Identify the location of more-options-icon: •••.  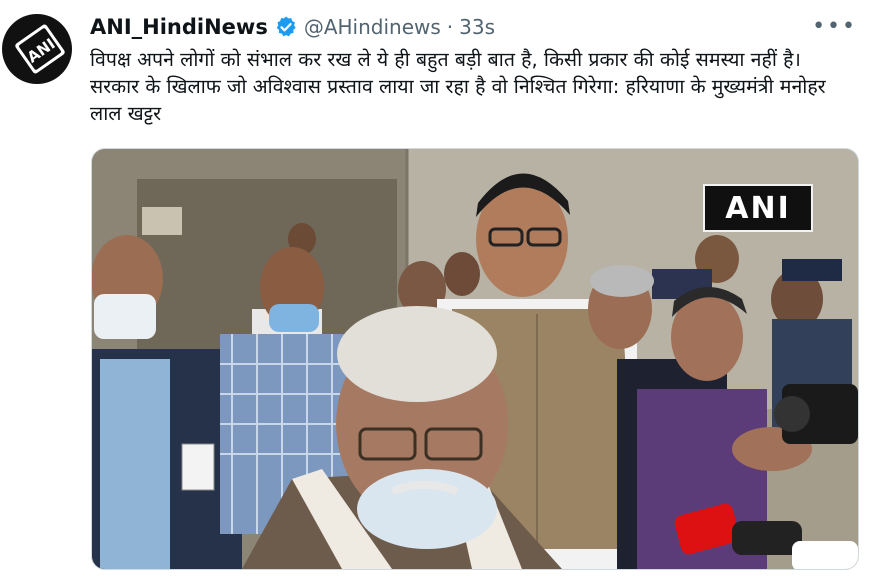
(834, 26).